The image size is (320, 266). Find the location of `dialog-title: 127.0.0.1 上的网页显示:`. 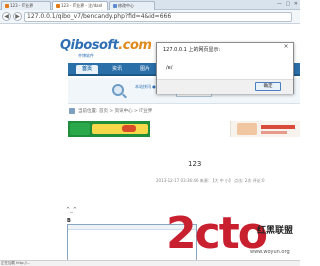

dialog-title: 127.0.0.1 上的网页显示: is located at coordinates (192, 50).